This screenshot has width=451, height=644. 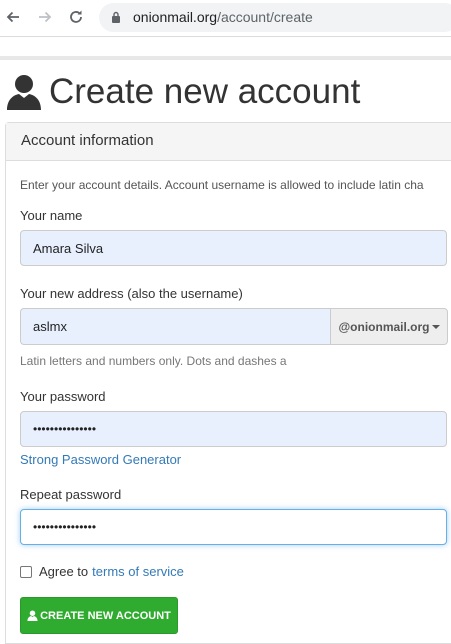 I want to click on create-account-button: CREATE NEW ACCOUNT, so click(x=99, y=615).